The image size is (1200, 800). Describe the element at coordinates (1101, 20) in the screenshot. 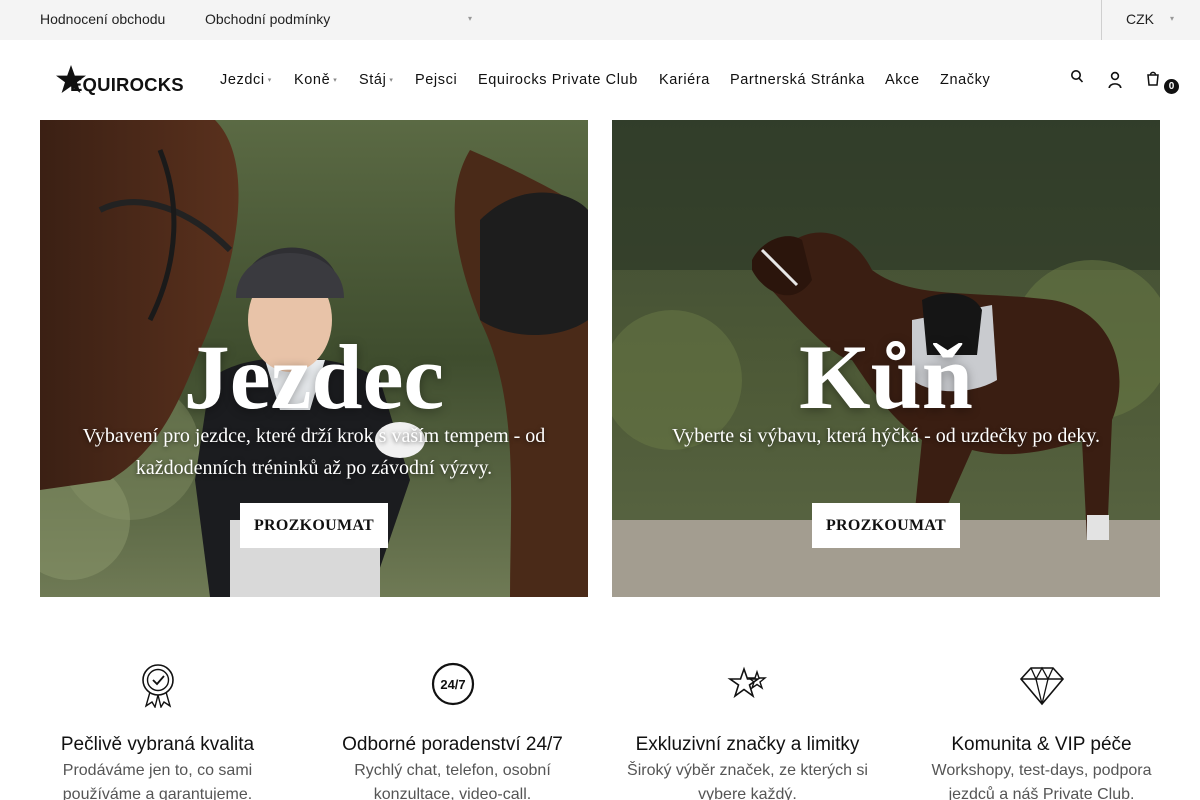

I see `divider` at that location.